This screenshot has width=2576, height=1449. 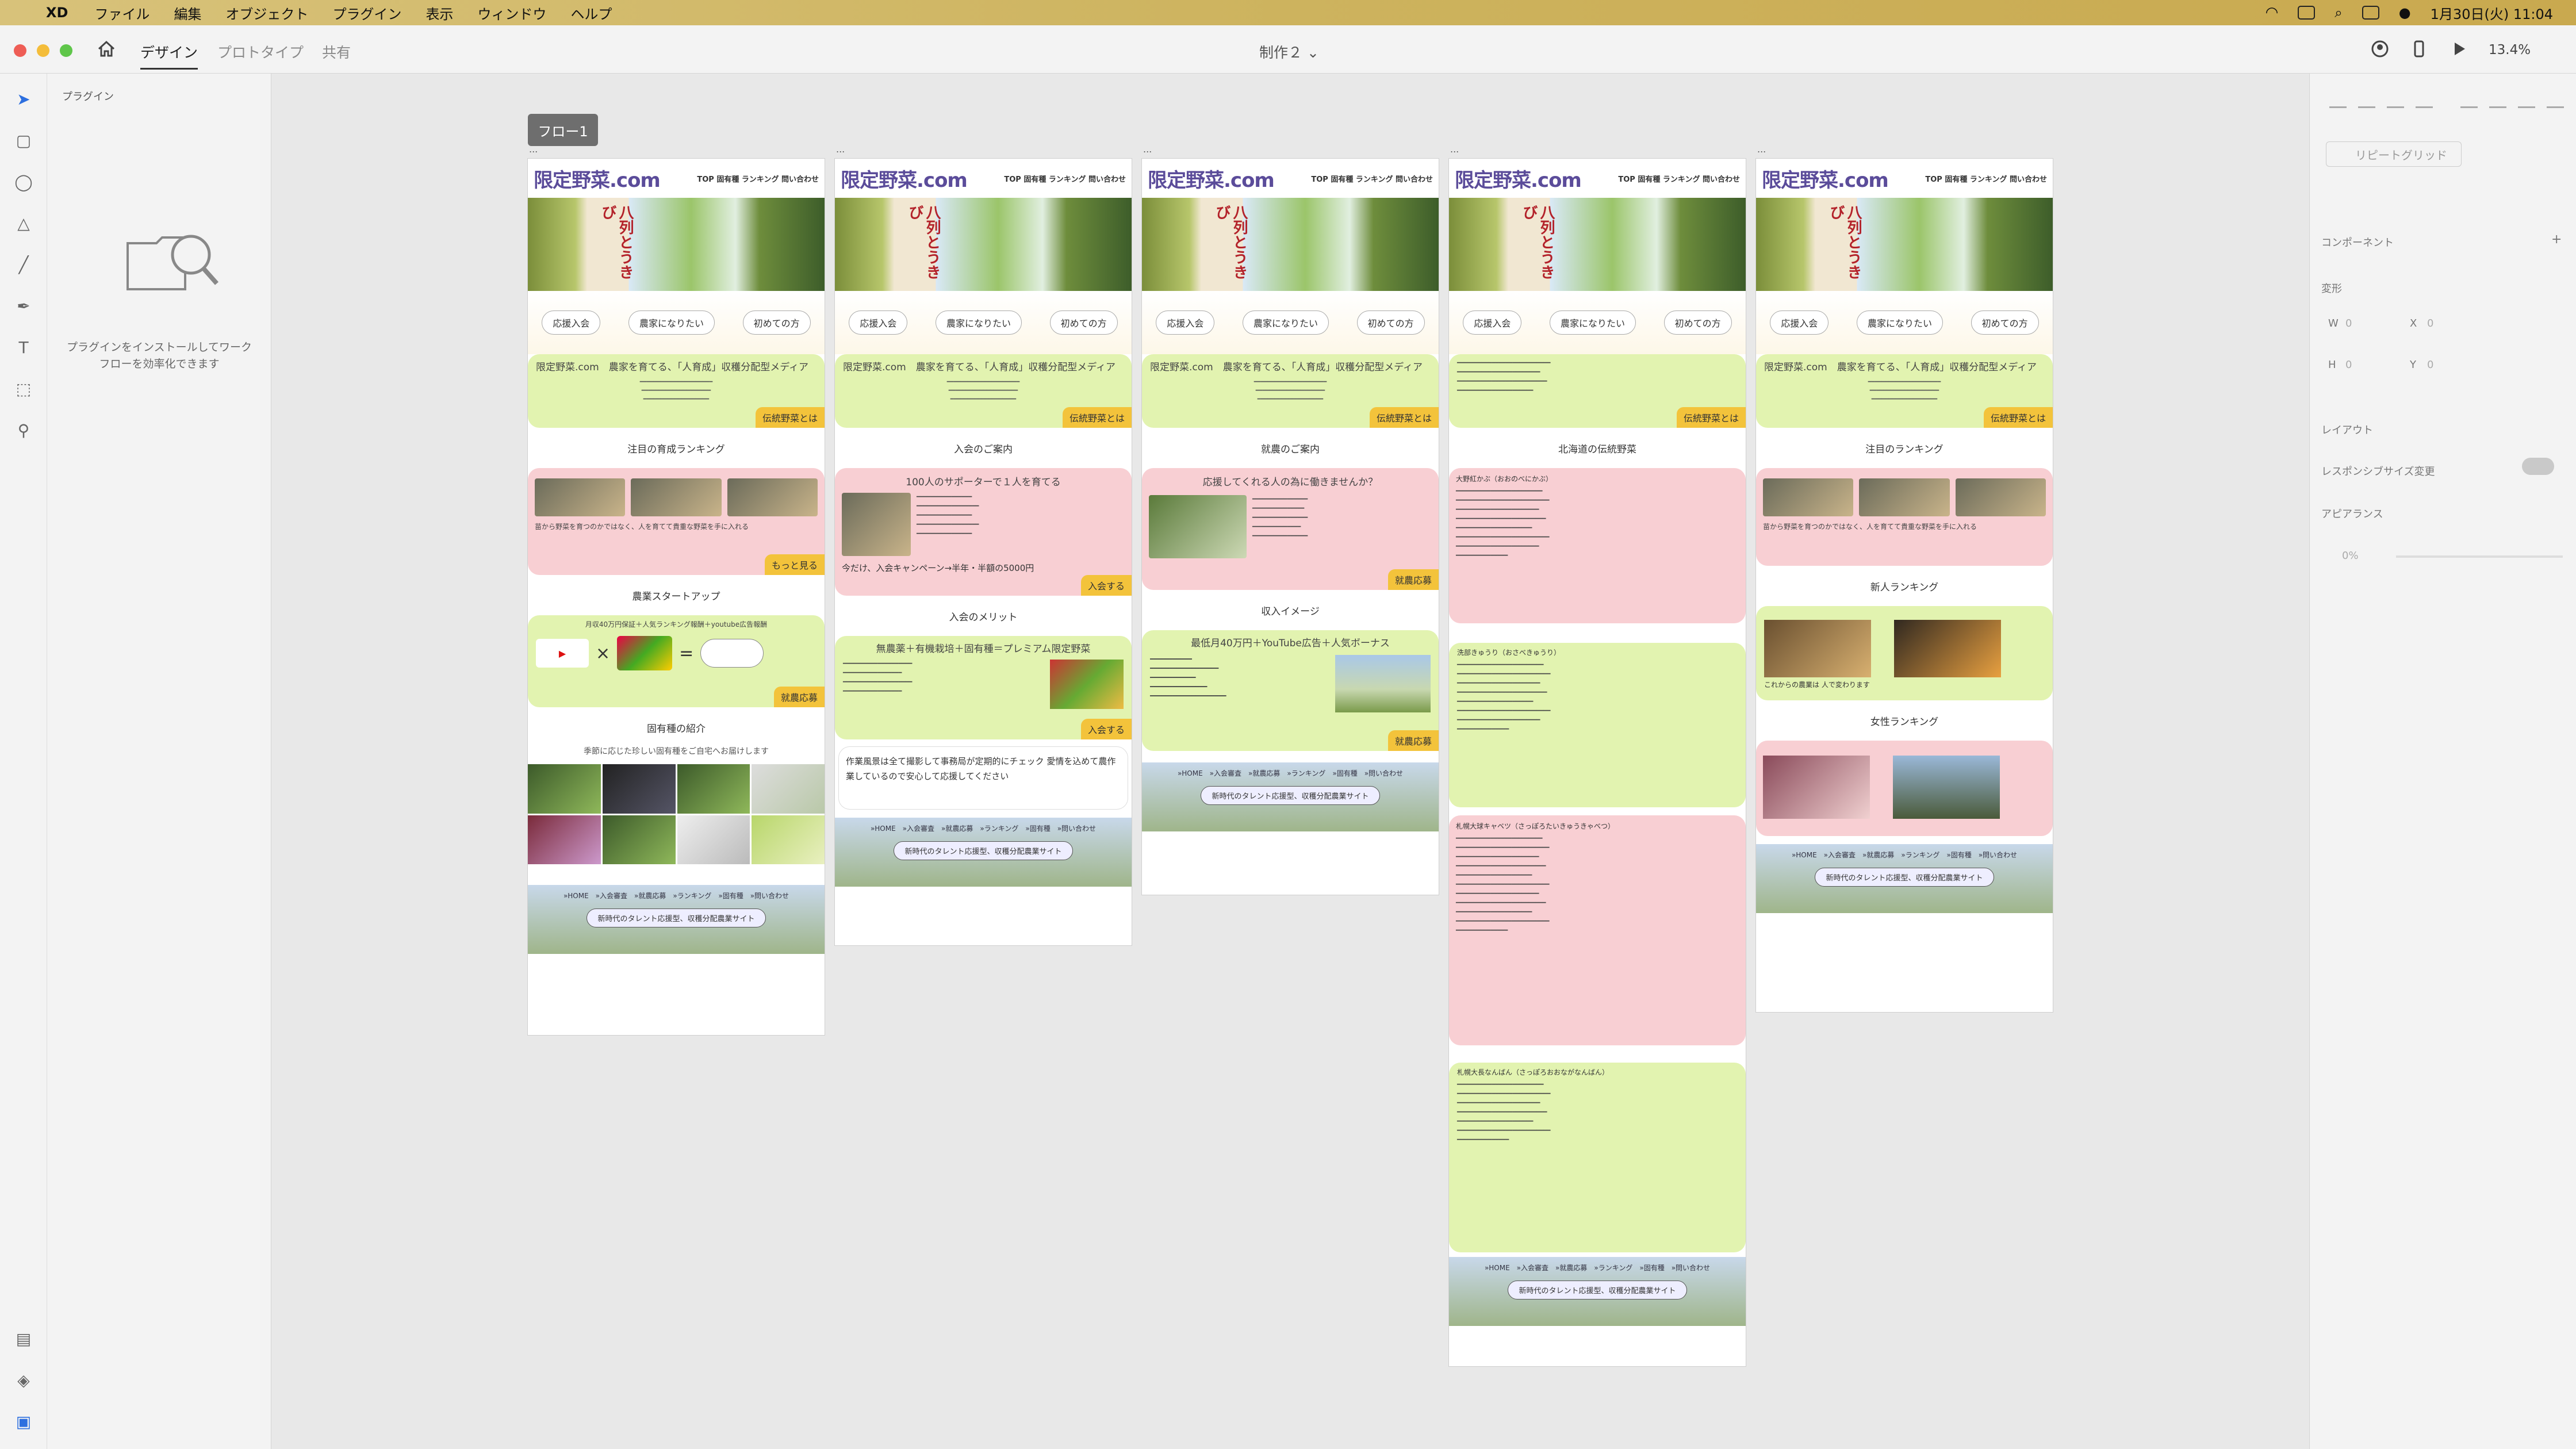 I want to click on rectangle-tool-icon: ▢, so click(x=23, y=140).